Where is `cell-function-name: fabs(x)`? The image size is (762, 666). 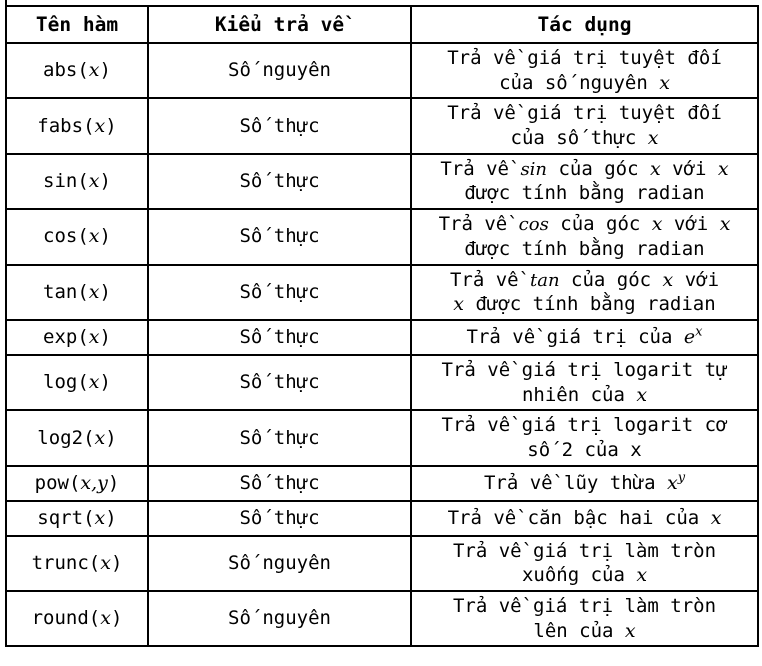 cell-function-name: fabs(x) is located at coordinates (77, 126).